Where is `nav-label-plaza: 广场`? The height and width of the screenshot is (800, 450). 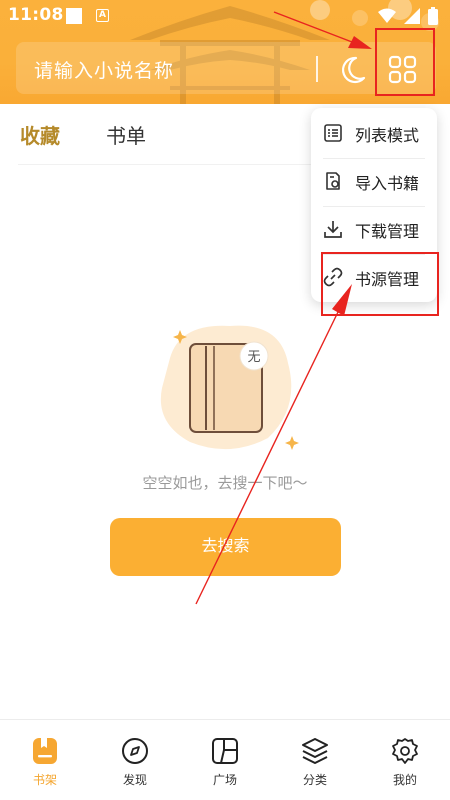
nav-label-plaza: 广场 is located at coordinates (224, 780).